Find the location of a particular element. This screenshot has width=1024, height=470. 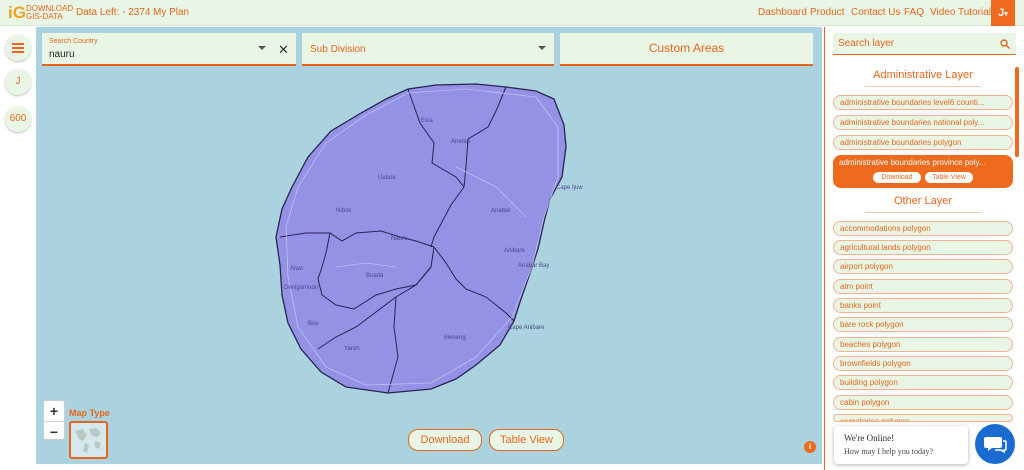

layer-item: banks point is located at coordinates (923, 305).